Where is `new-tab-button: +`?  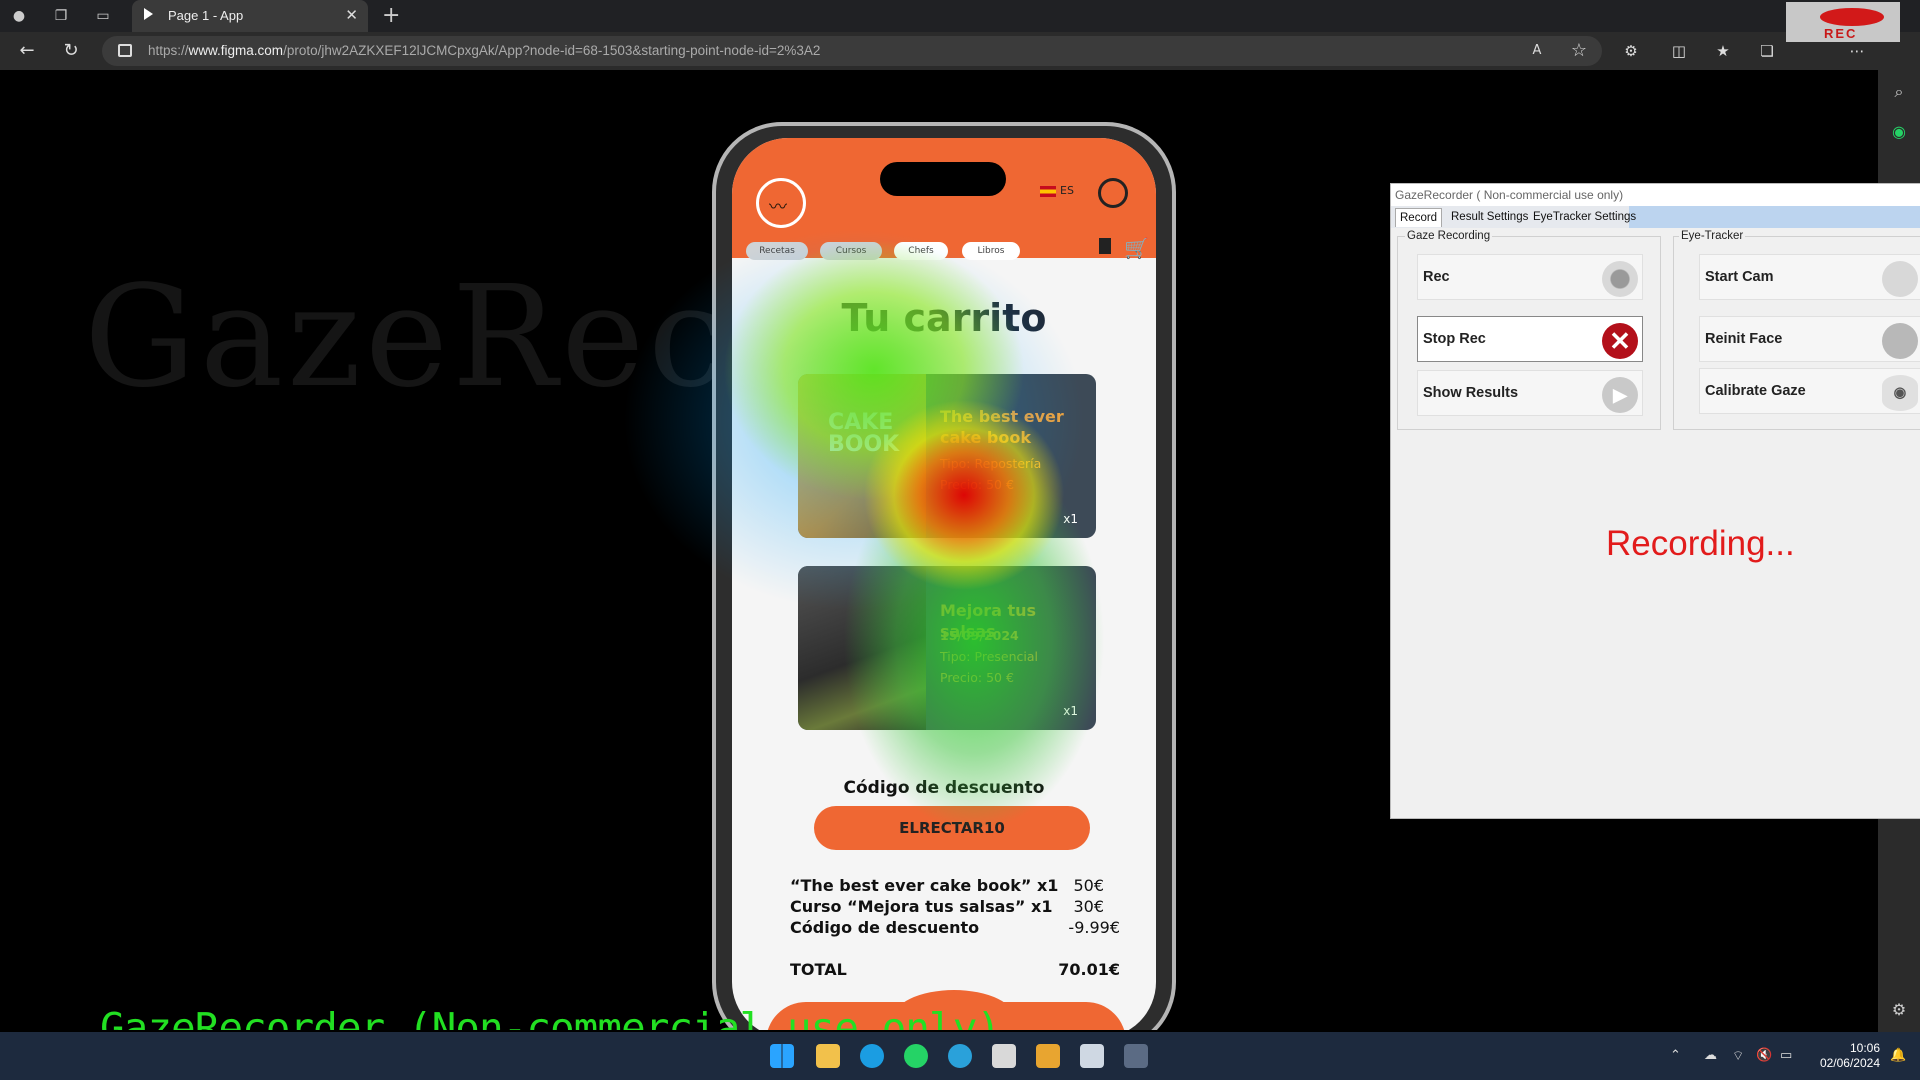
new-tab-button: + is located at coordinates (391, 15).